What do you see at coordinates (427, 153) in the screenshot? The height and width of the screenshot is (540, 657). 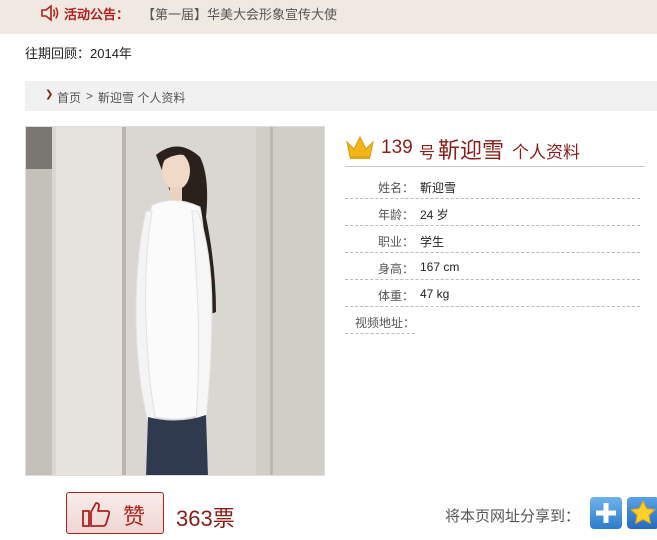 I see `contestant-number-unit: 号` at bounding box center [427, 153].